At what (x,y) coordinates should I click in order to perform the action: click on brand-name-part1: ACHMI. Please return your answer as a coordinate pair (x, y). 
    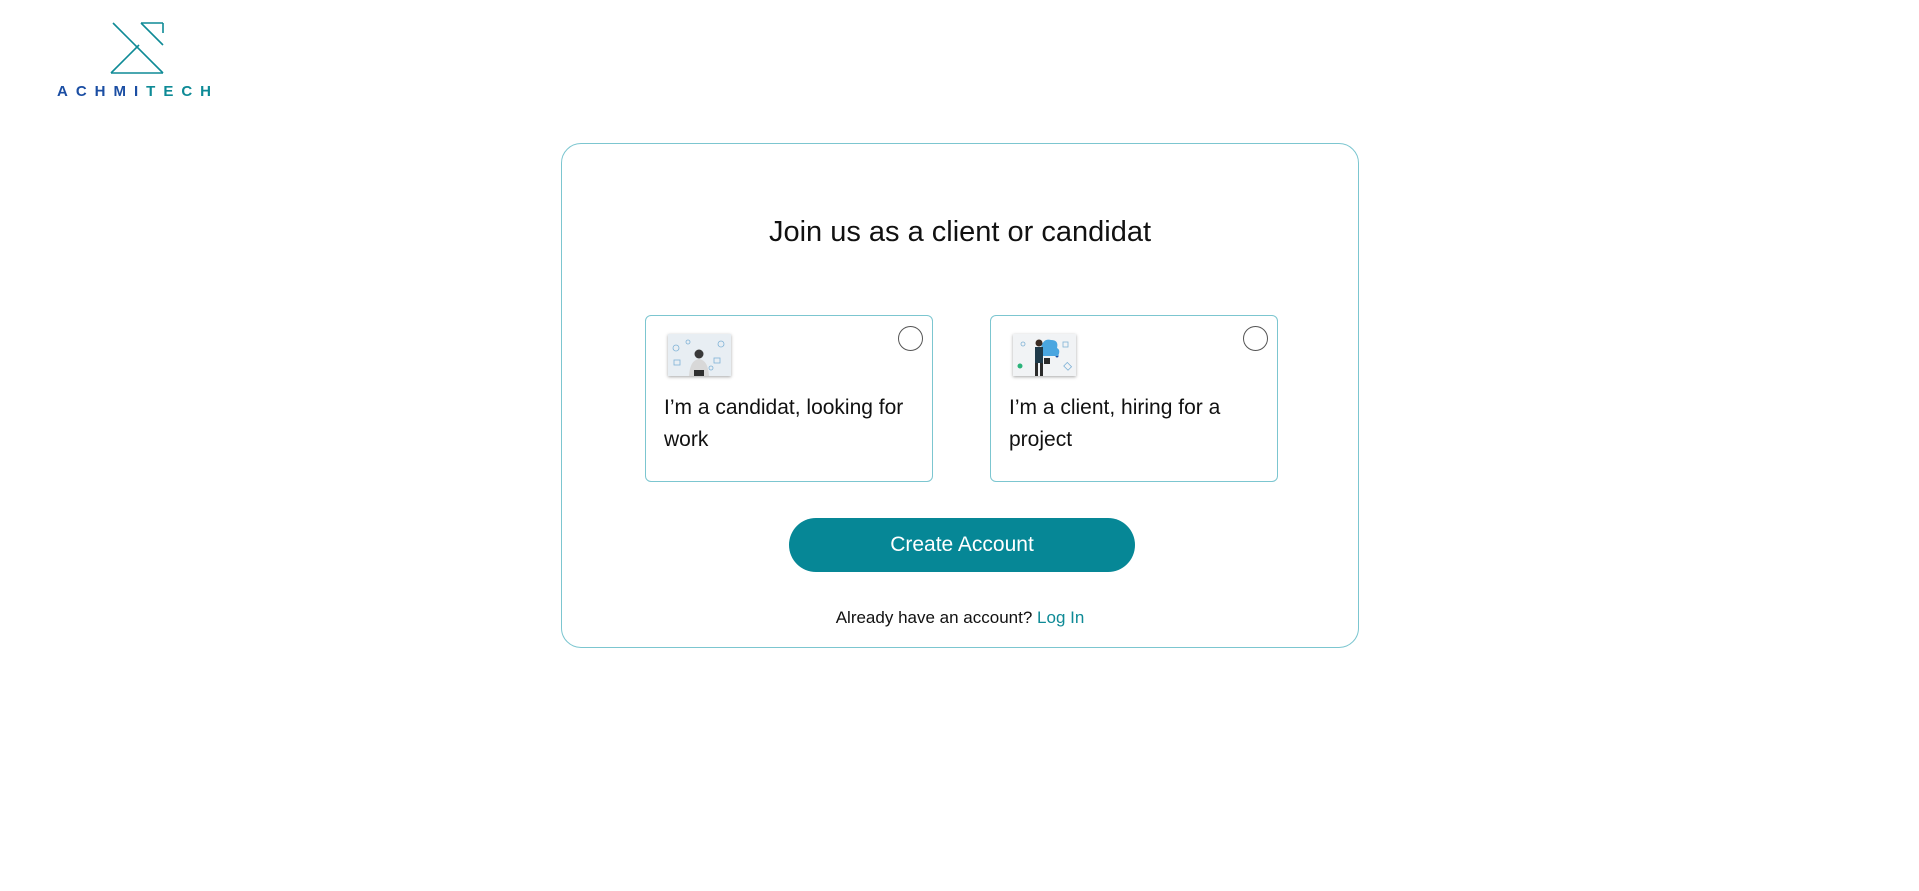
    Looking at the image, I should click on (102, 91).